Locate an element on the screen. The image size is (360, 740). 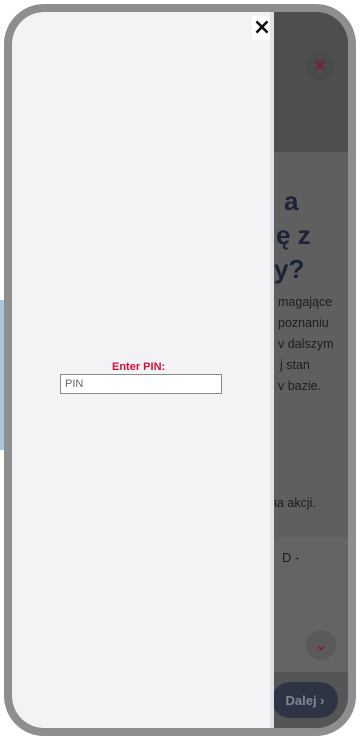
chevron-down-icon: ⌄ is located at coordinates (321, 644).